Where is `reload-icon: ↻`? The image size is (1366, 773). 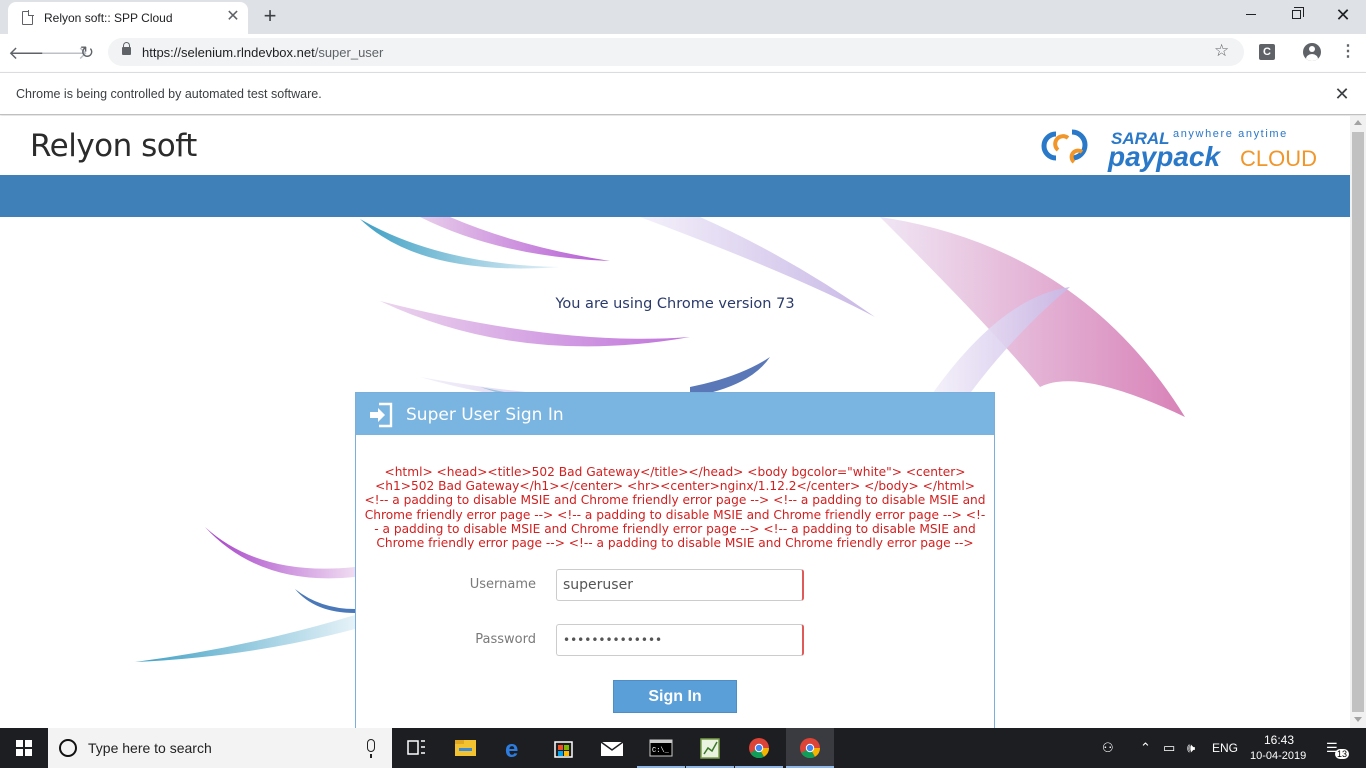 reload-icon: ↻ is located at coordinates (87, 53).